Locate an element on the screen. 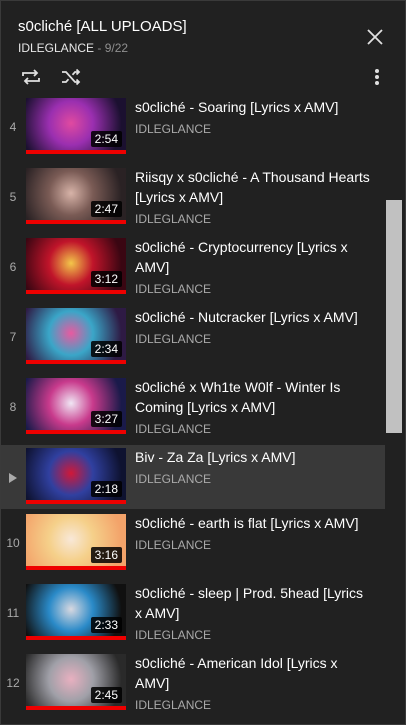  item-index: 12 is located at coordinates (13, 683).